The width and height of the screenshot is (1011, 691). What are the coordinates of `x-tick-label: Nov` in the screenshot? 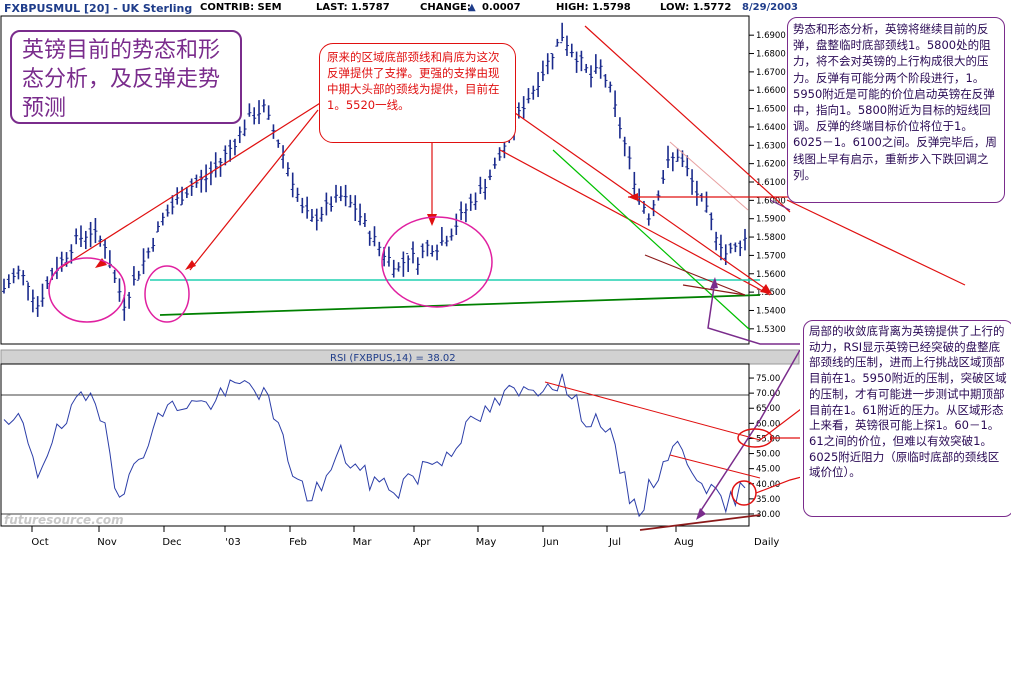 It's located at (107, 542).